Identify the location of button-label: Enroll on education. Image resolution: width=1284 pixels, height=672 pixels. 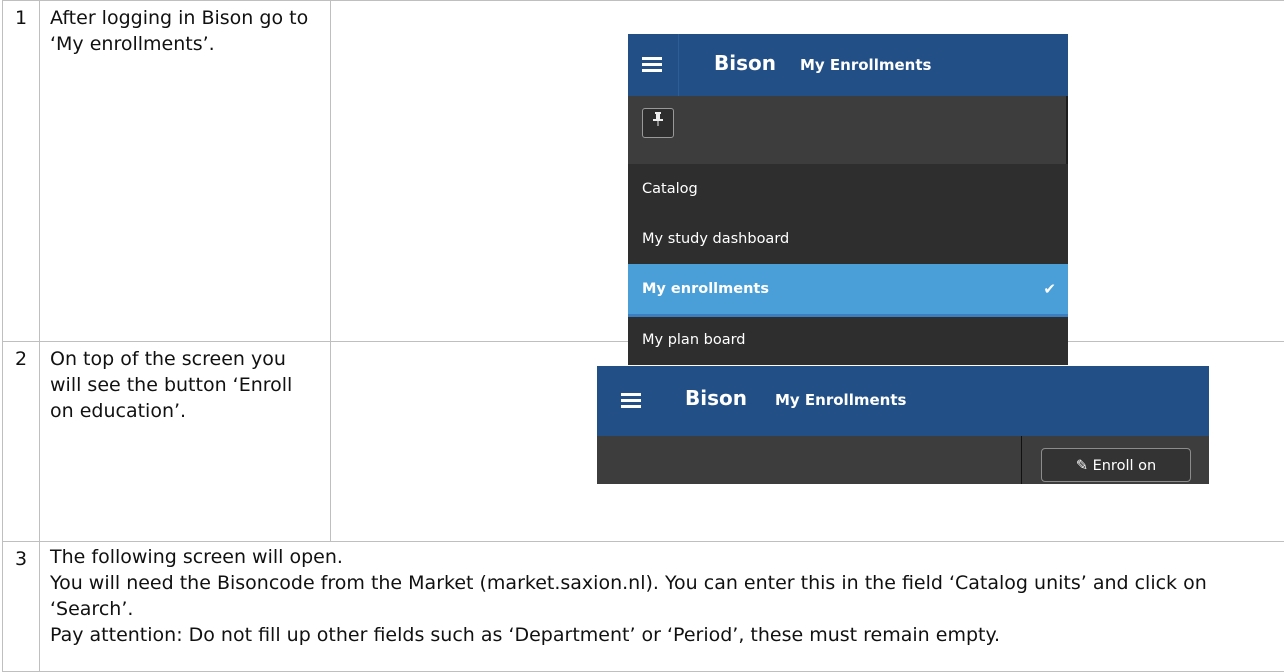
(1118, 482).